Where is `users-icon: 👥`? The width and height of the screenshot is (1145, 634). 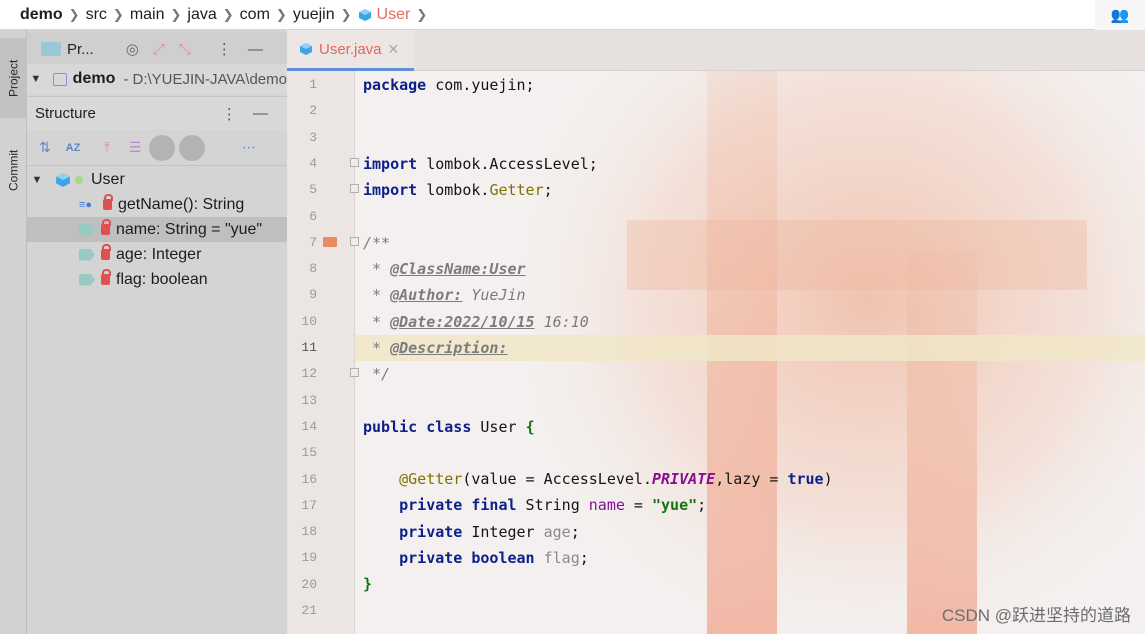
users-icon: 👥 is located at coordinates (1120, 15).